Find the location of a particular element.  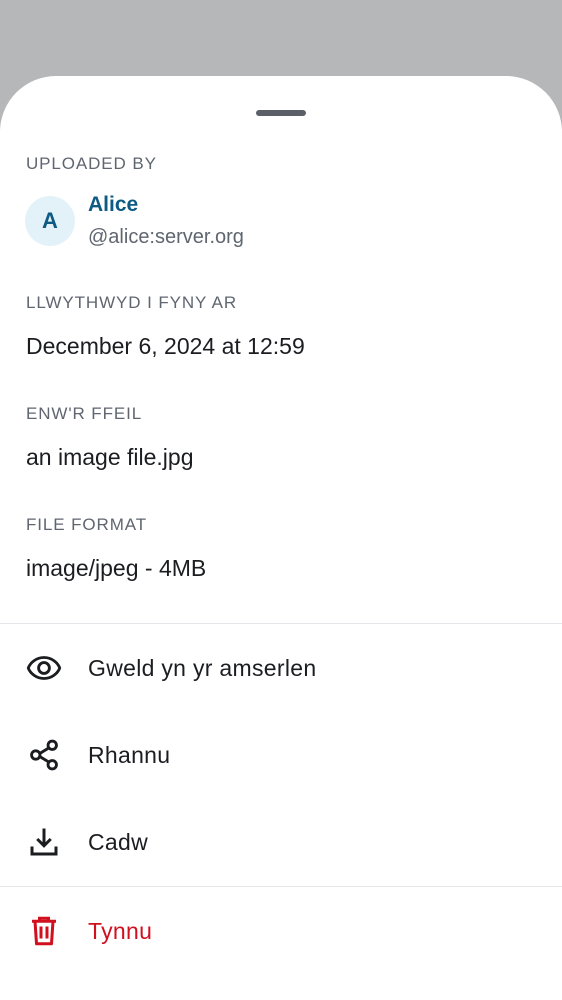

remove-label: Tynnu is located at coordinates (120, 930).